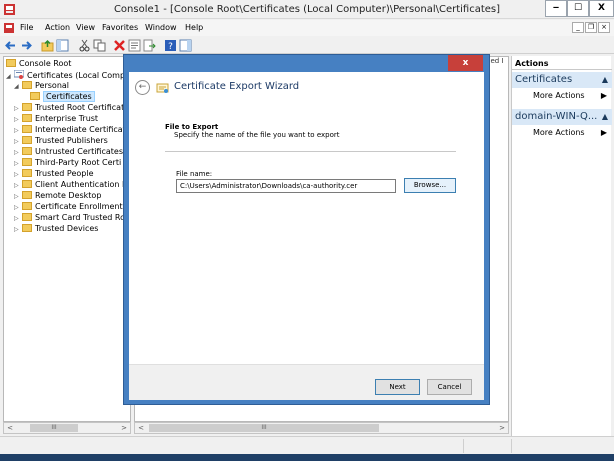 The height and width of the screenshot is (461, 614). Describe the element at coordinates (26, 27) in the screenshot. I see `menu-file: File` at that location.